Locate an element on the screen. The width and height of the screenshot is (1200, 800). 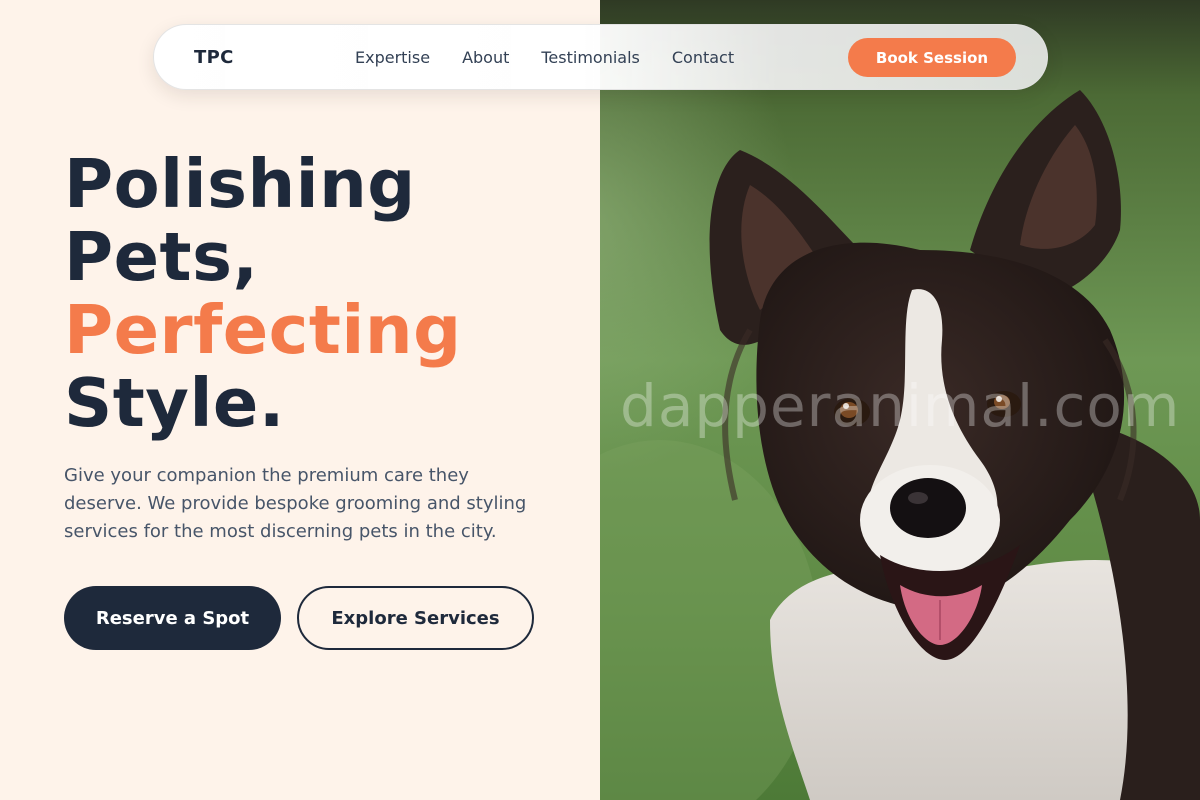
headline-accent-line: Perfecting is located at coordinates (263, 330).